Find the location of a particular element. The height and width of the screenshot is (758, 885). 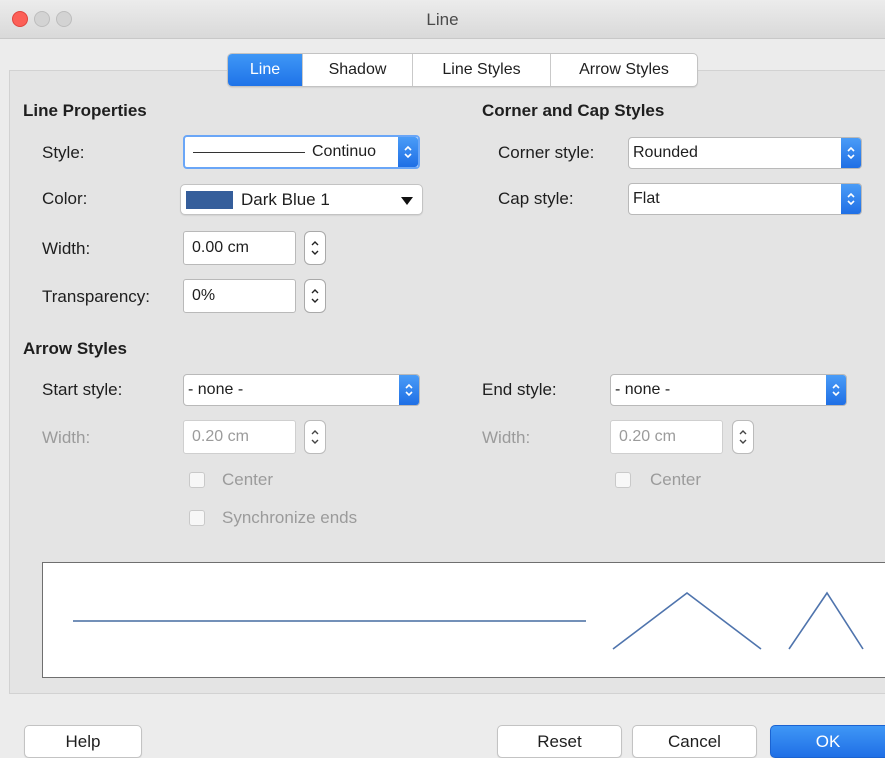

cap-style-label: Cap style: is located at coordinates (536, 198).